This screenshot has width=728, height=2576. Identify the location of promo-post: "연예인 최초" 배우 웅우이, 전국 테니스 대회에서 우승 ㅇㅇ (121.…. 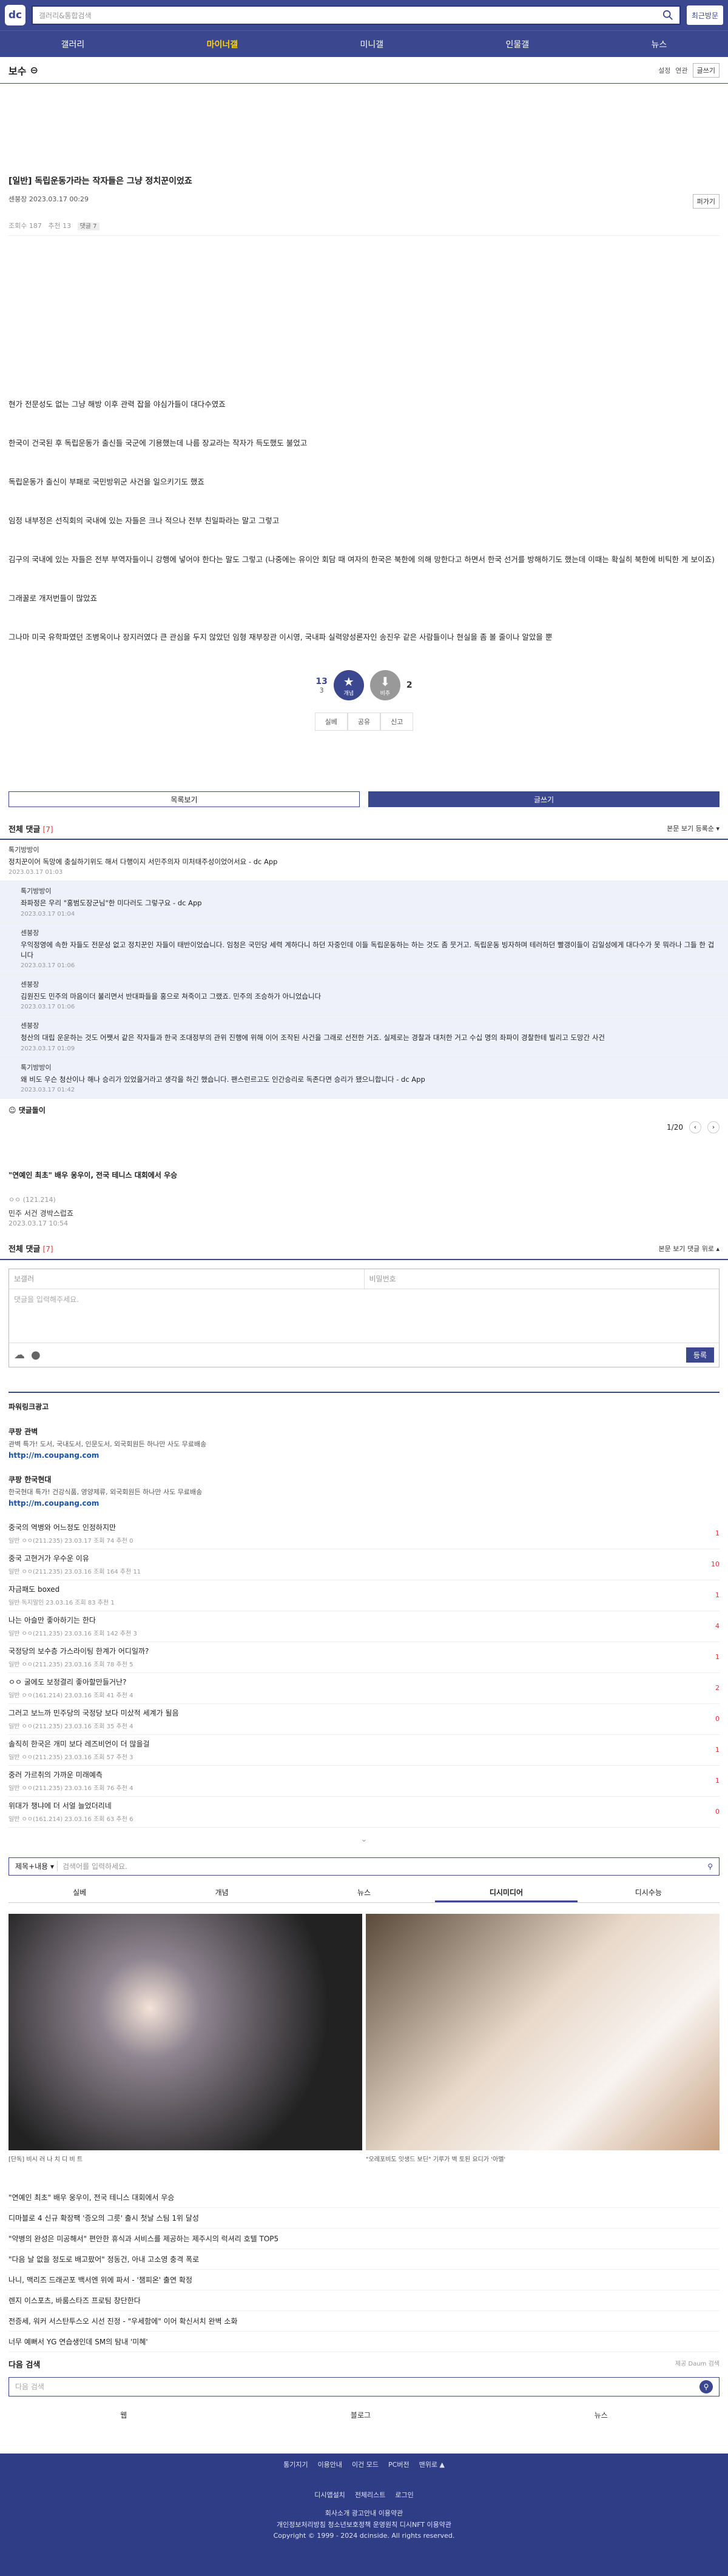
(364, 1180).